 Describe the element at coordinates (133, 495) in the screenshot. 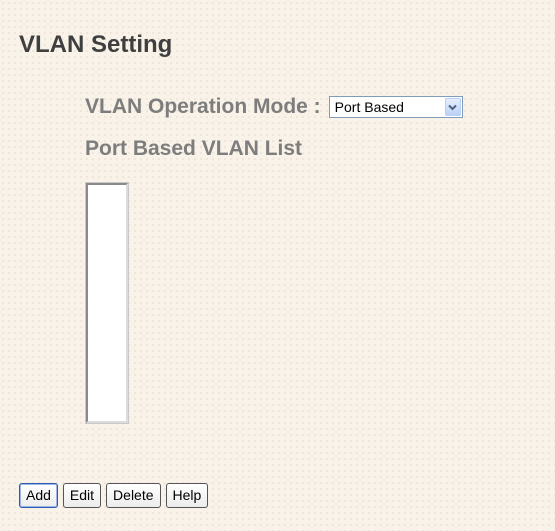

I see `delete-button: Delete` at that location.